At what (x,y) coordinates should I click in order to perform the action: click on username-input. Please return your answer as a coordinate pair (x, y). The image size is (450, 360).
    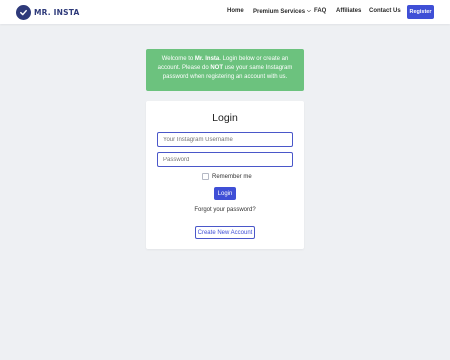
    Looking at the image, I should click on (225, 139).